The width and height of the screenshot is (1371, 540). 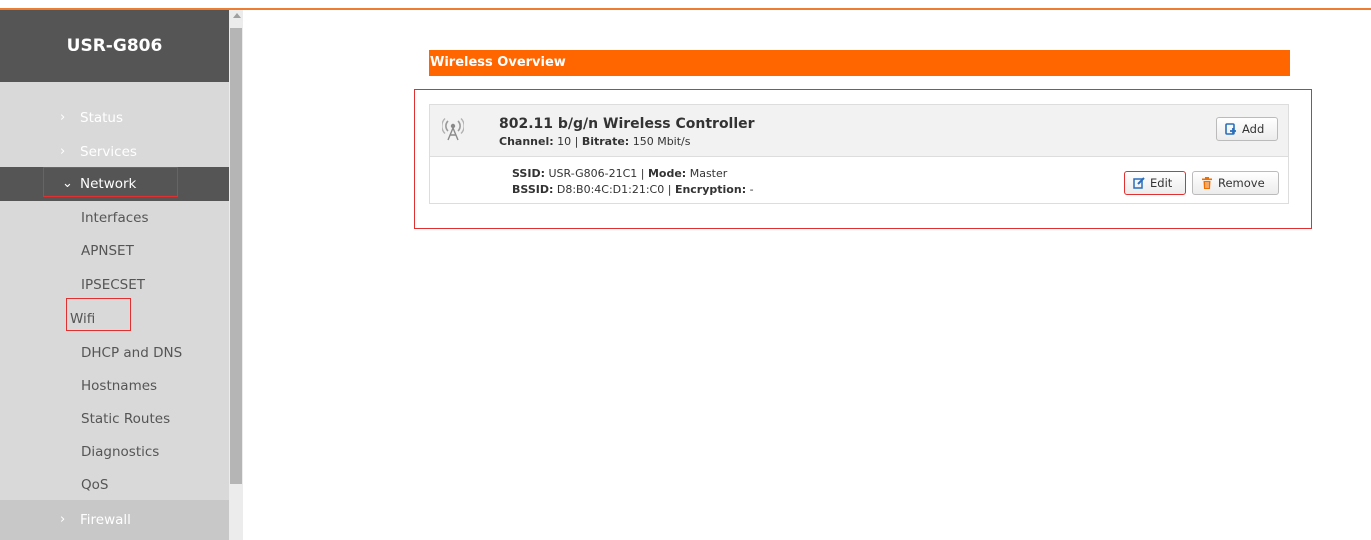 What do you see at coordinates (751, 189) in the screenshot?
I see `encryption-value: -` at bounding box center [751, 189].